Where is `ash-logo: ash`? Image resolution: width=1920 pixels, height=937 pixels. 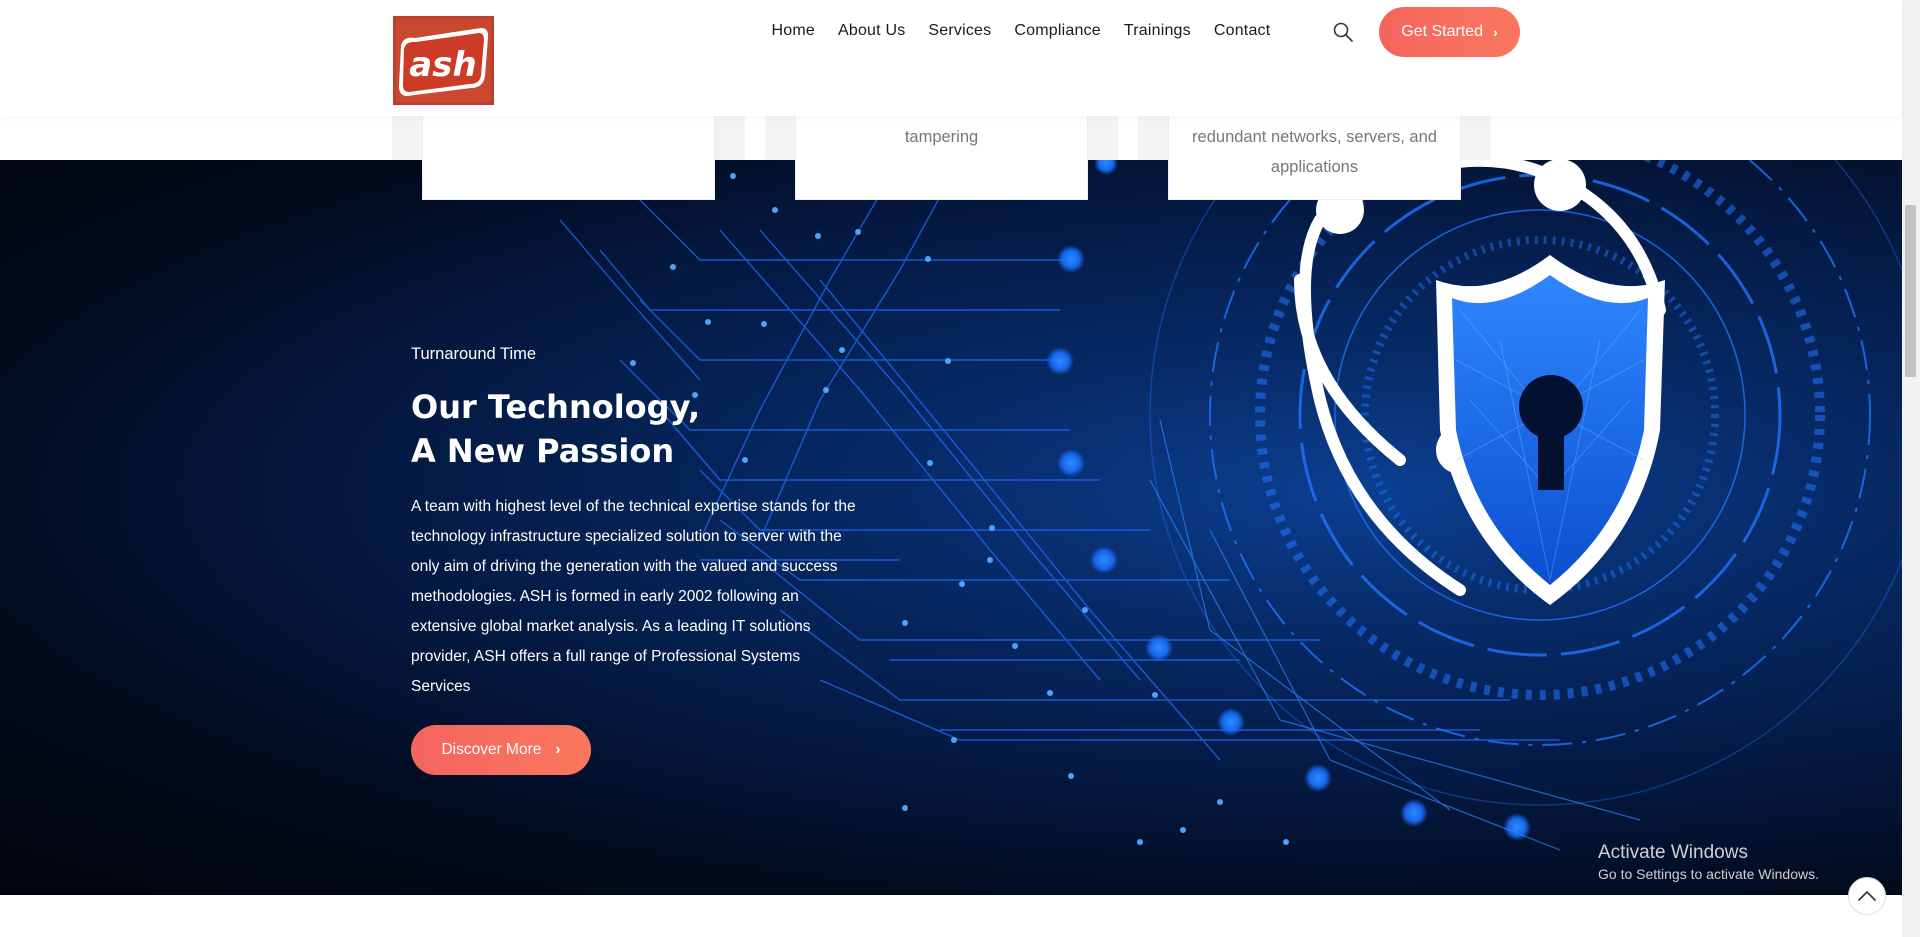 ash-logo: ash is located at coordinates (443, 60).